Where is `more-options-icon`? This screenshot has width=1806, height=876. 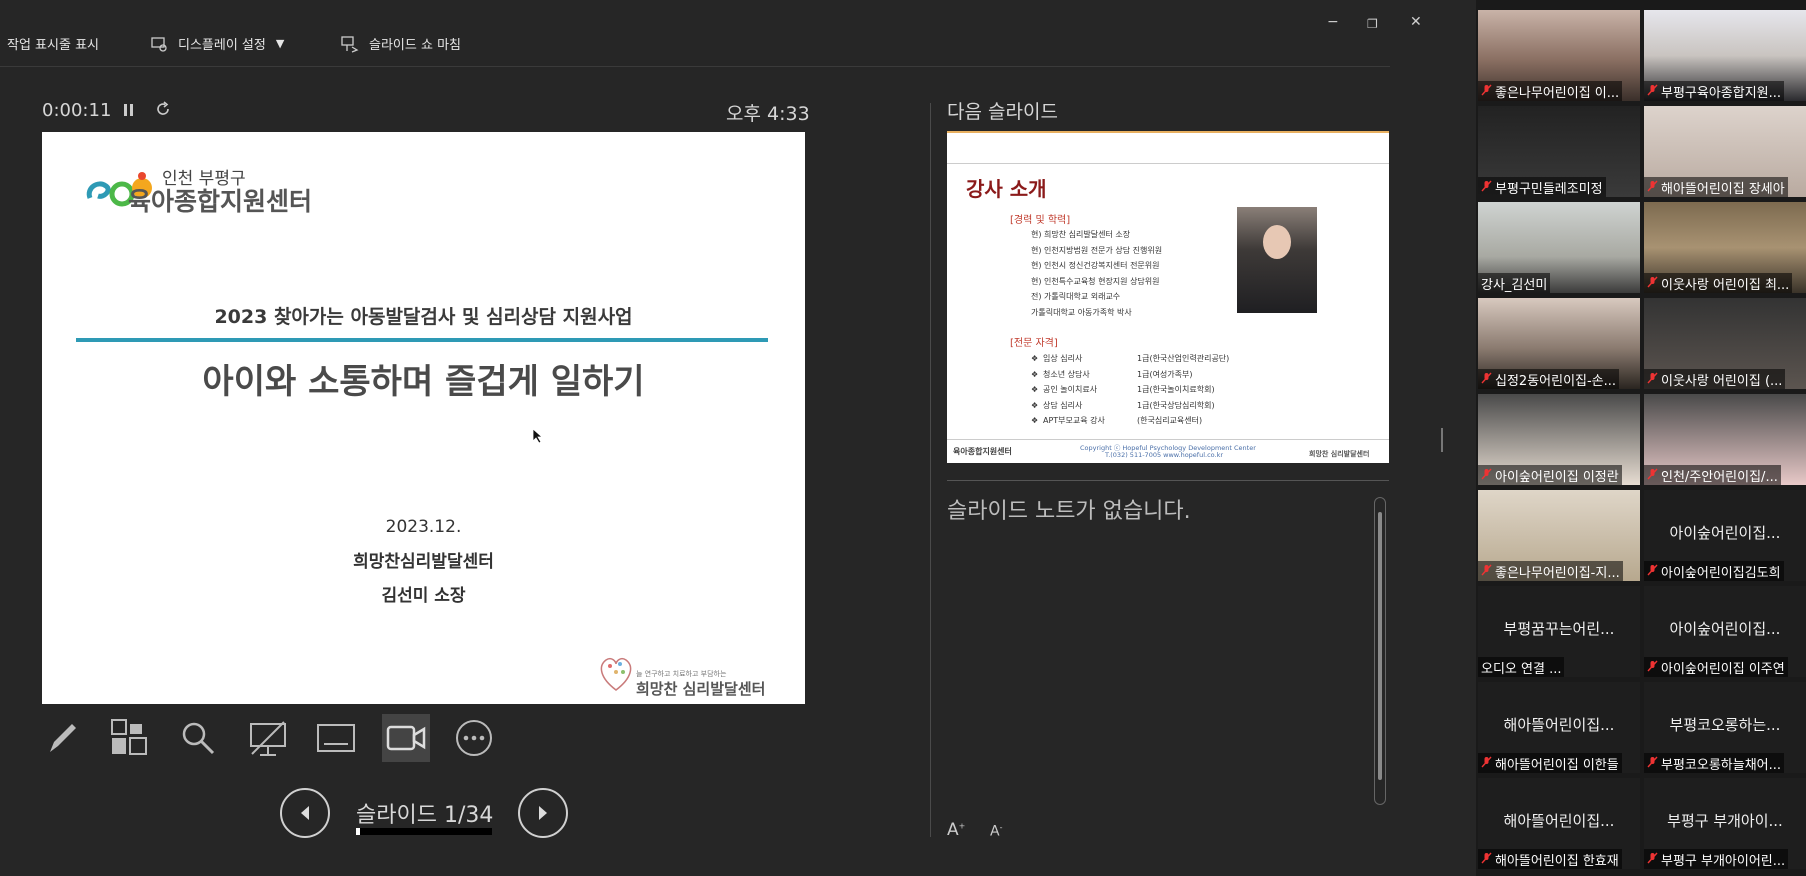
more-options-icon is located at coordinates (474, 738).